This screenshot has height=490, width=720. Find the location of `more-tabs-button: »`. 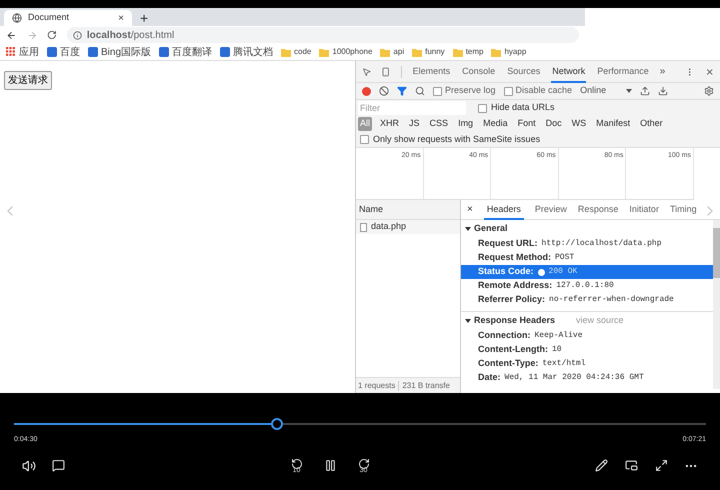

more-tabs-button: » is located at coordinates (663, 71).